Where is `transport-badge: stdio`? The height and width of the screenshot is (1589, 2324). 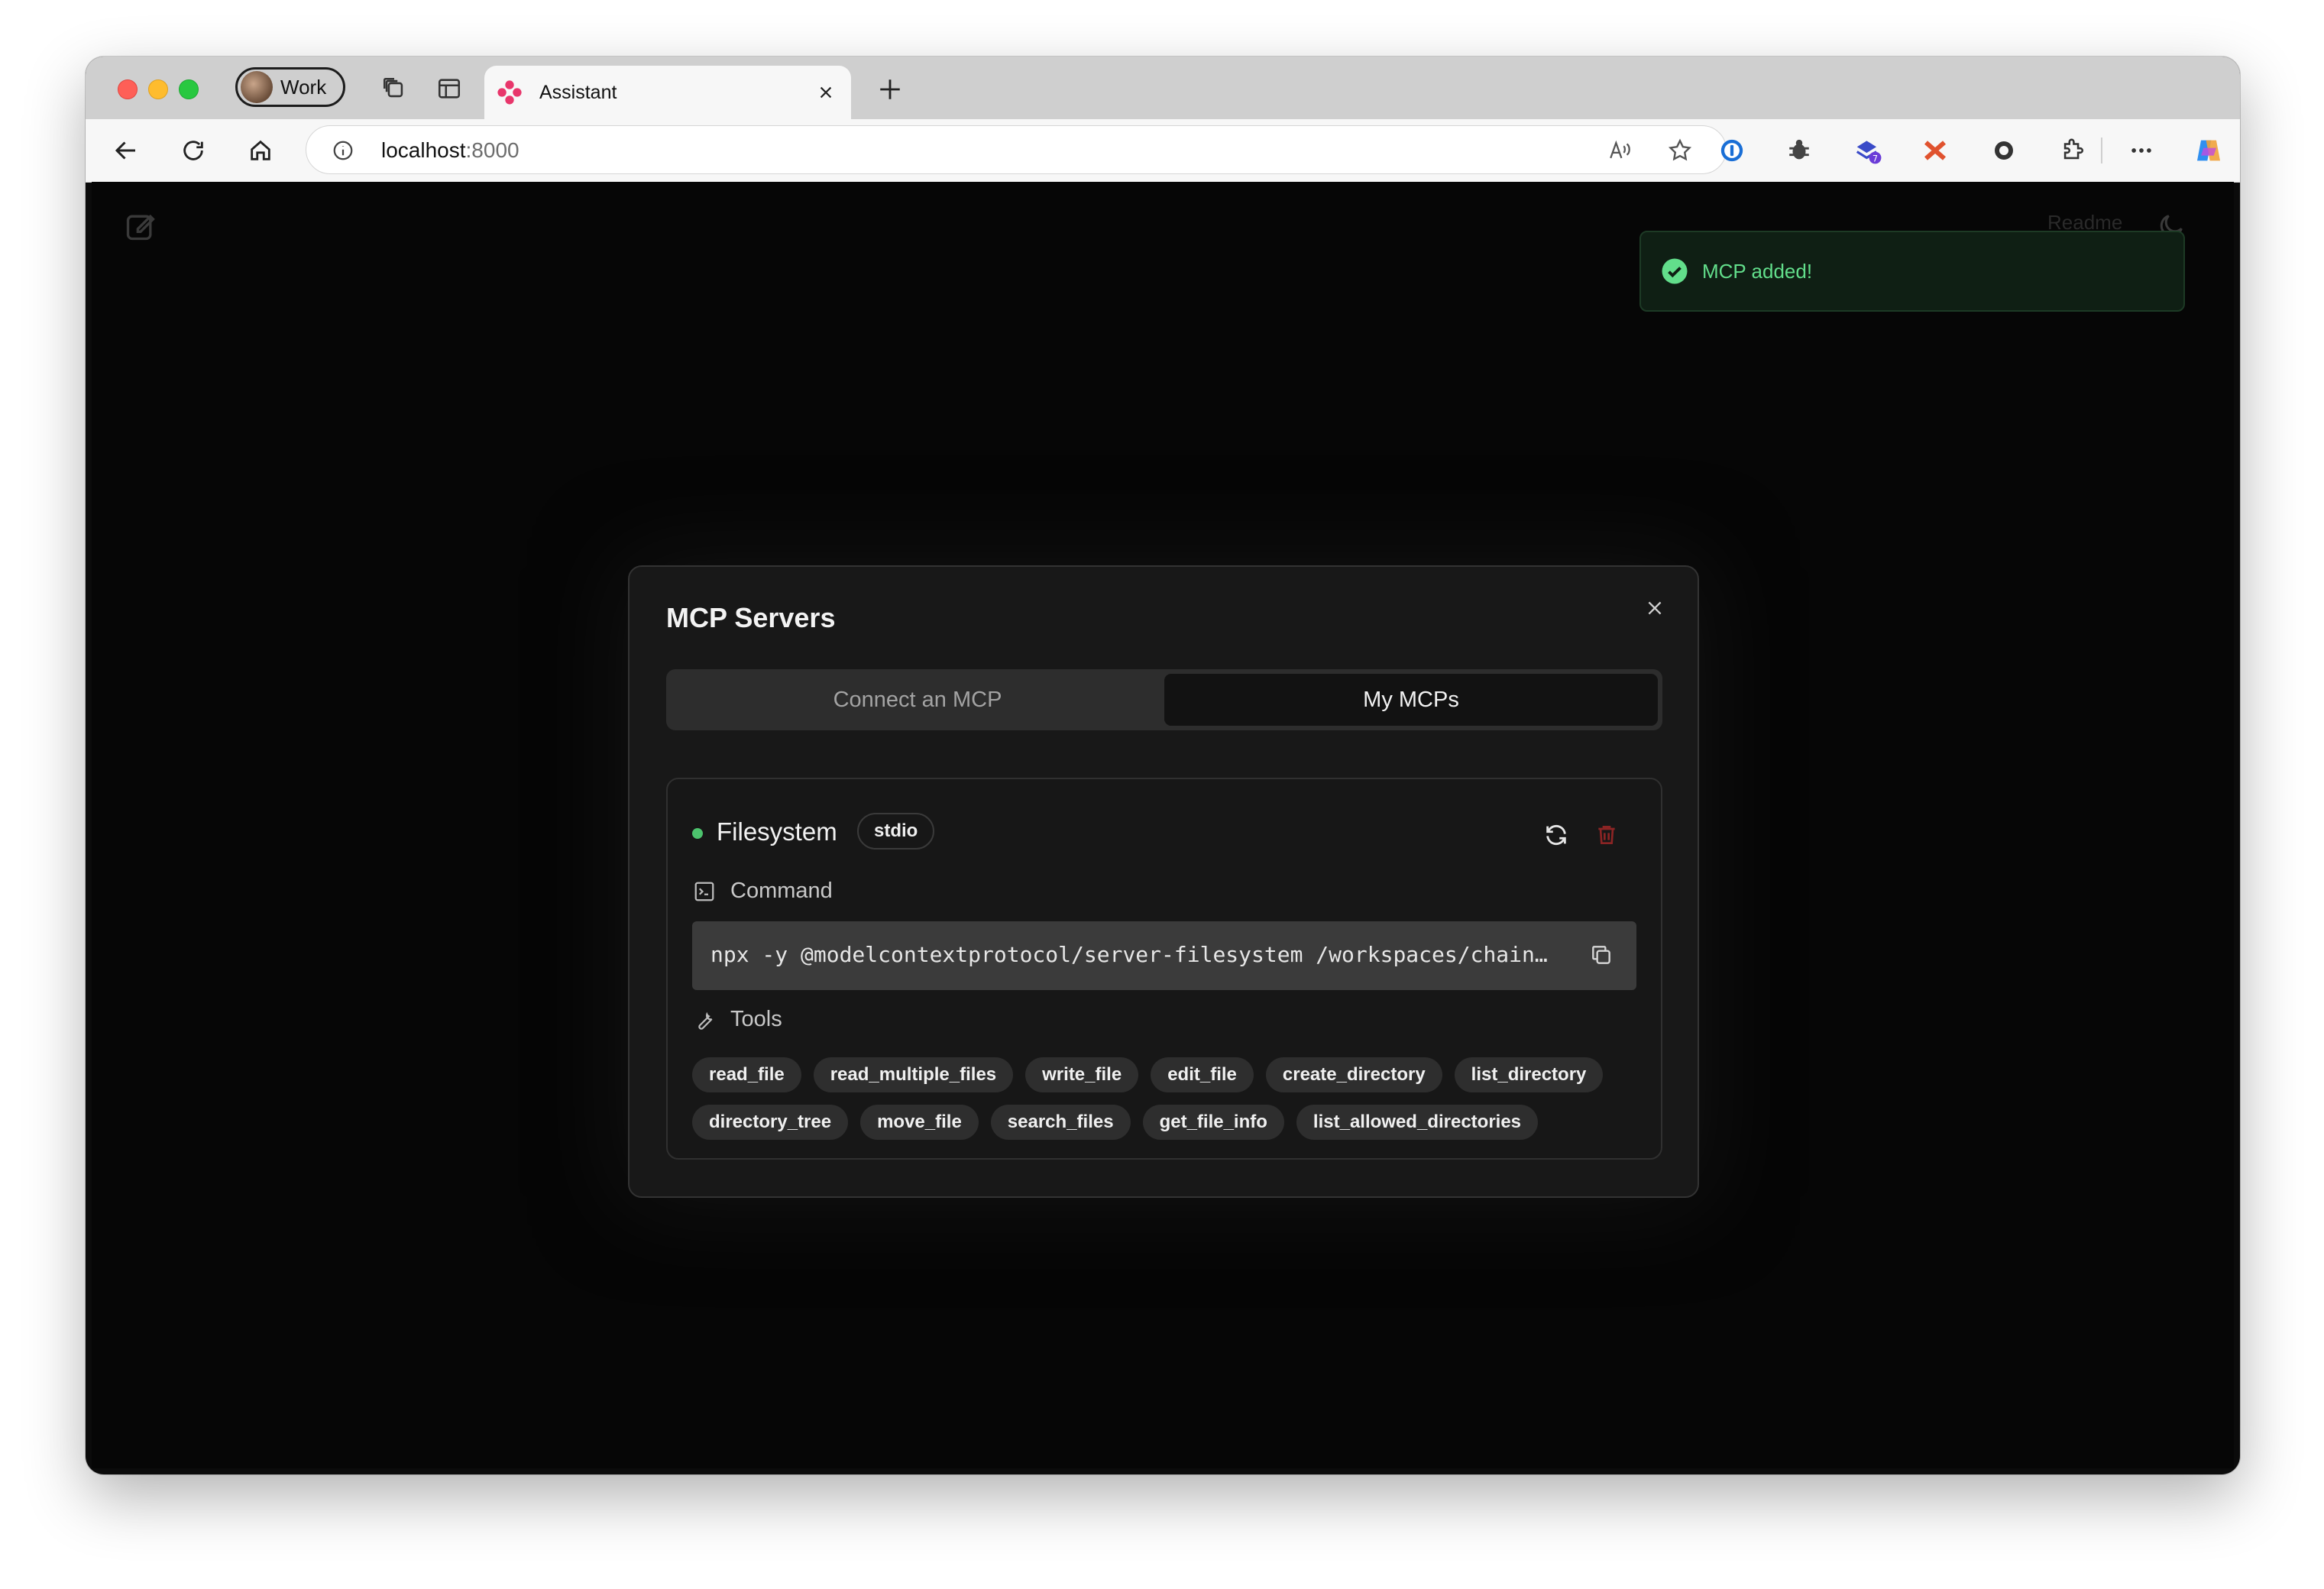 transport-badge: stdio is located at coordinates (896, 831).